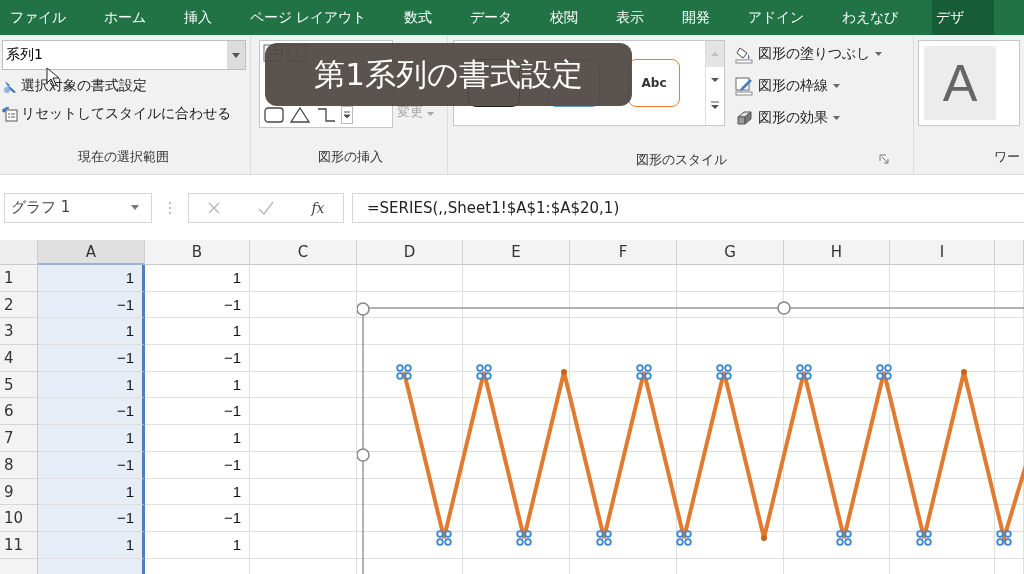  I want to click on tooltip: 第1系列の書式設定, so click(448, 74).